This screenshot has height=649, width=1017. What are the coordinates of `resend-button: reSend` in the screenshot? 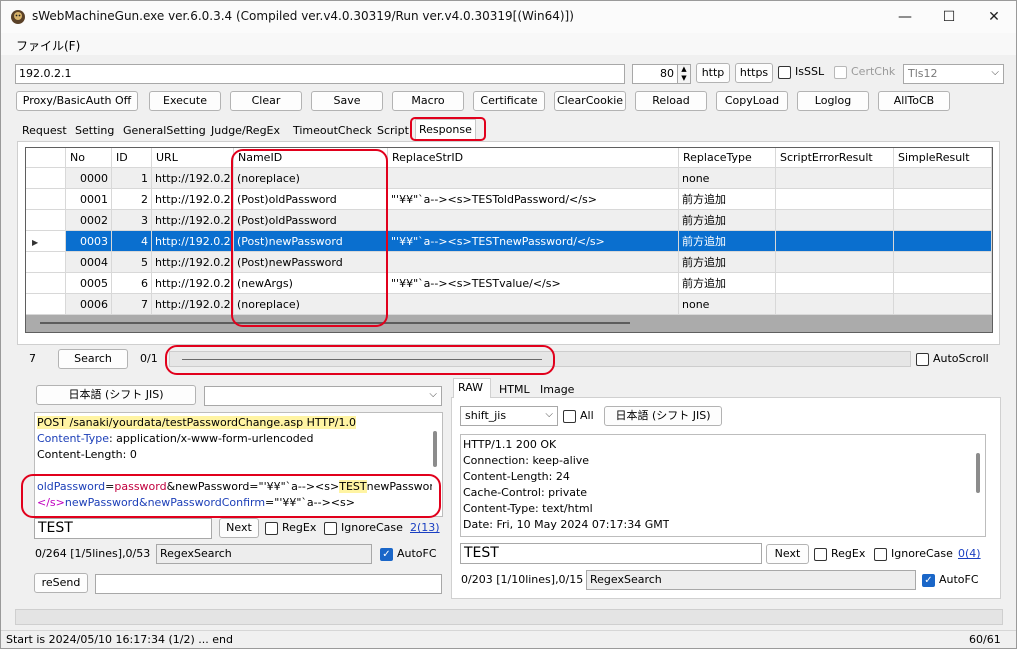 It's located at (61, 583).